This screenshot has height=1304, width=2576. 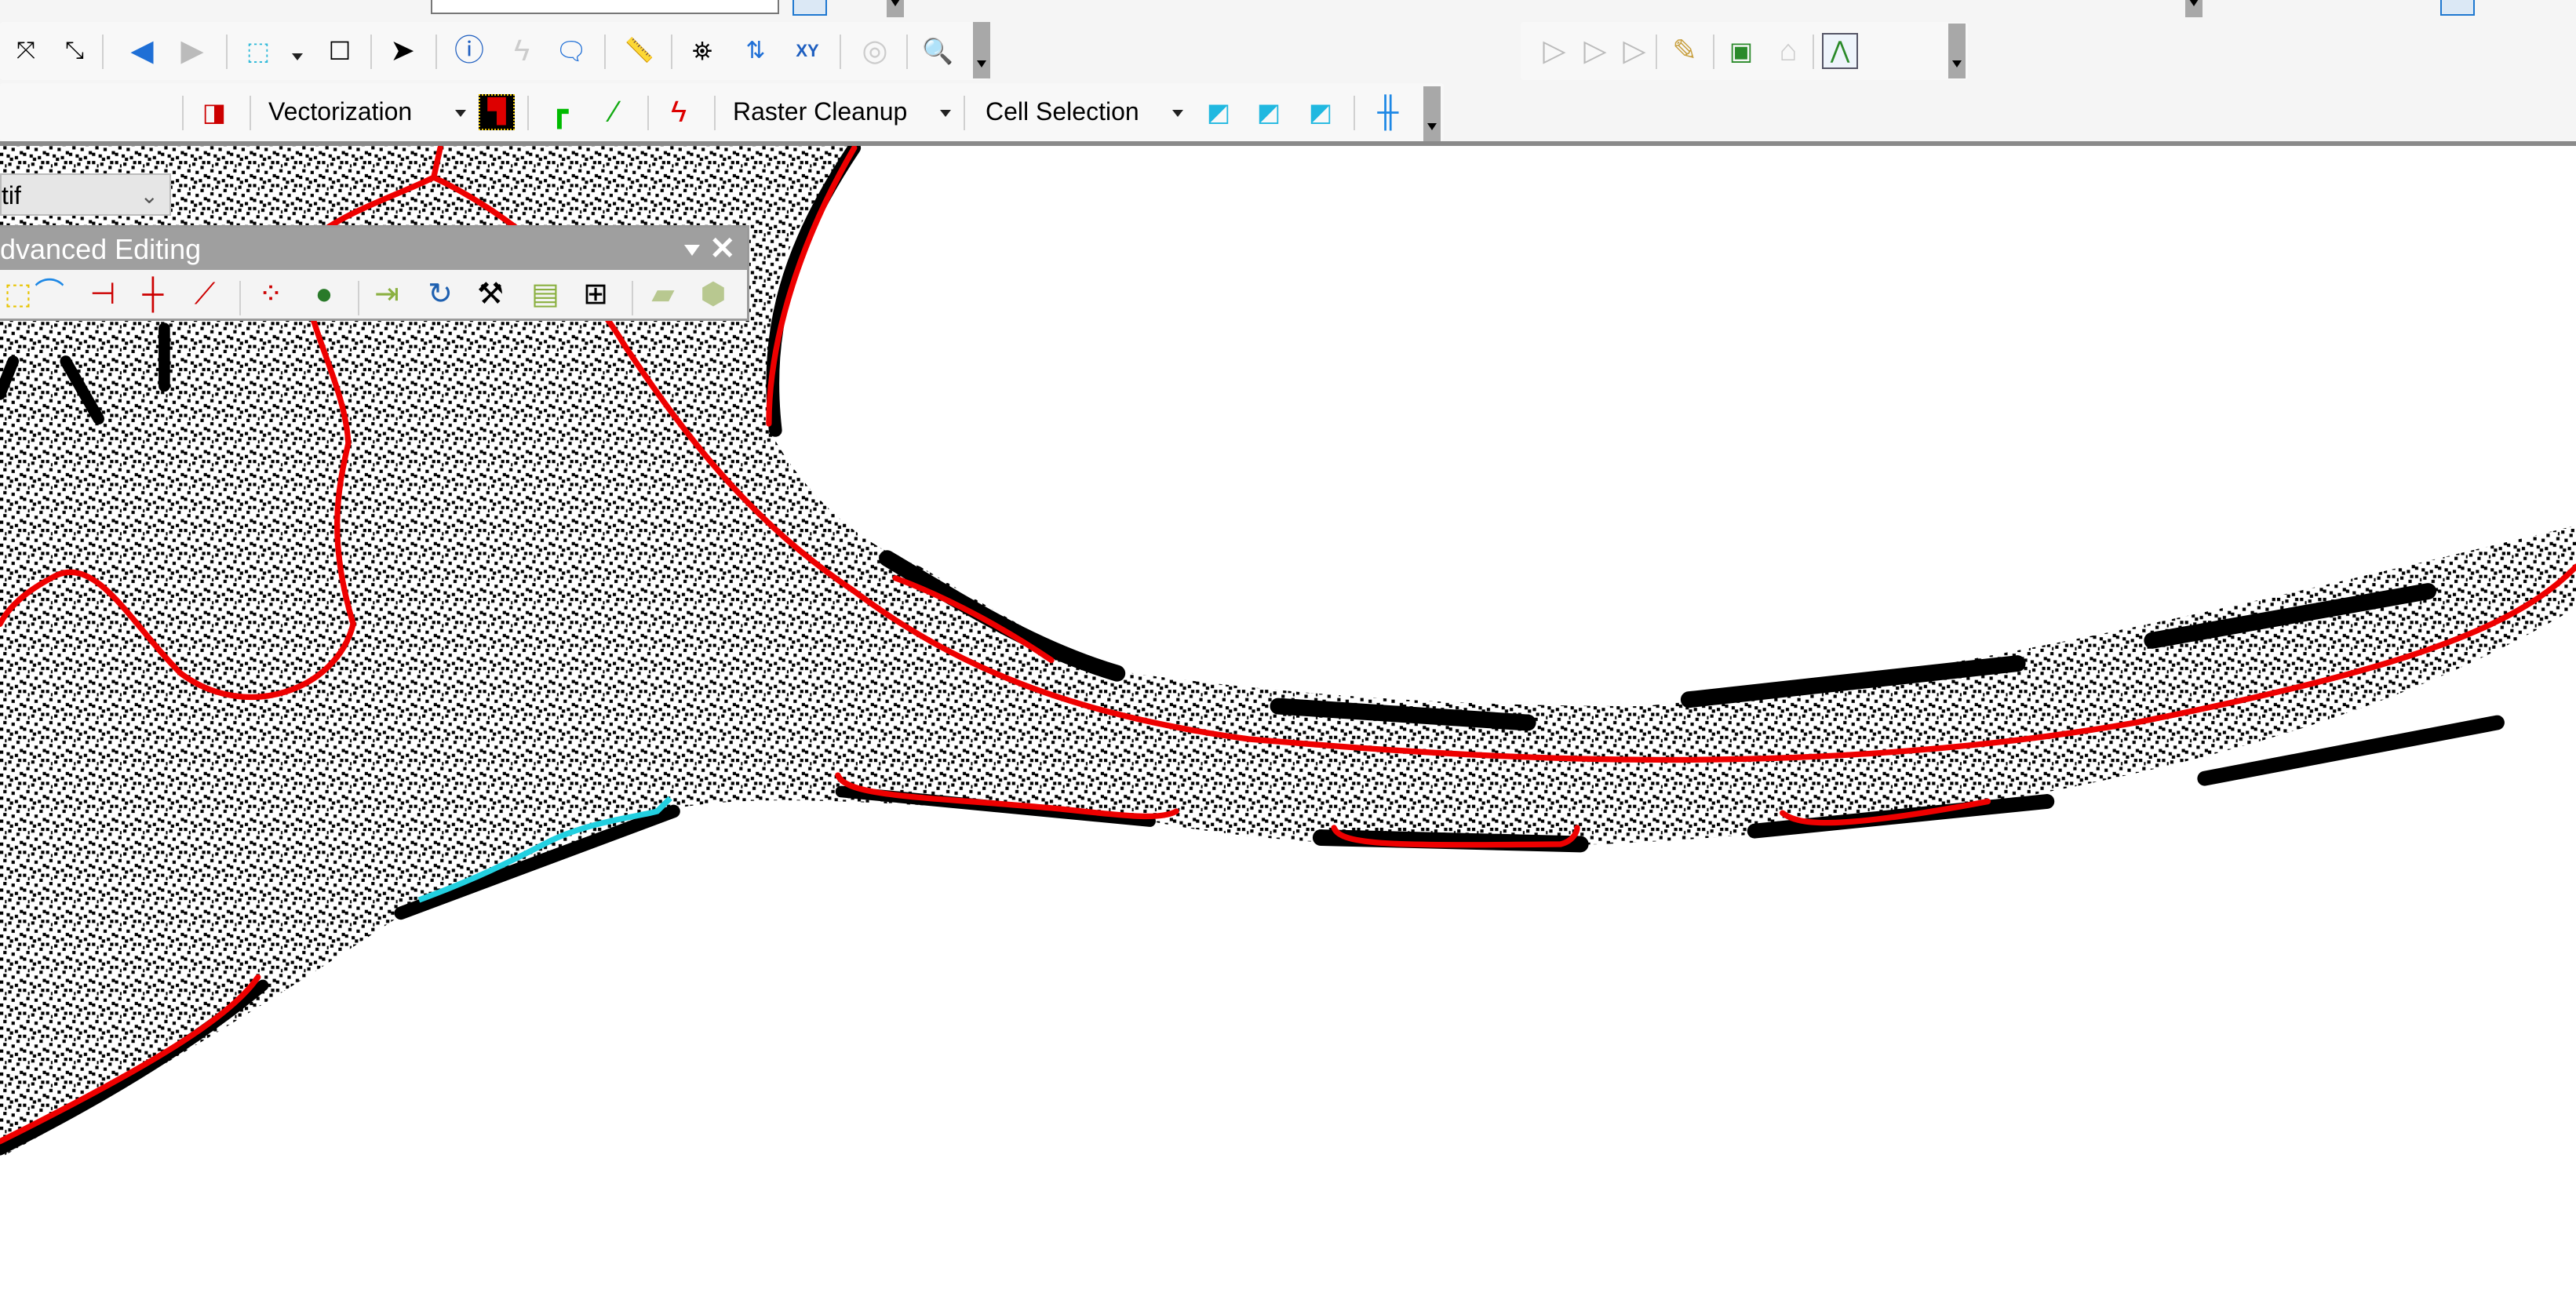 What do you see at coordinates (324, 294) in the screenshot?
I see `construct-geodetic-icon: ●` at bounding box center [324, 294].